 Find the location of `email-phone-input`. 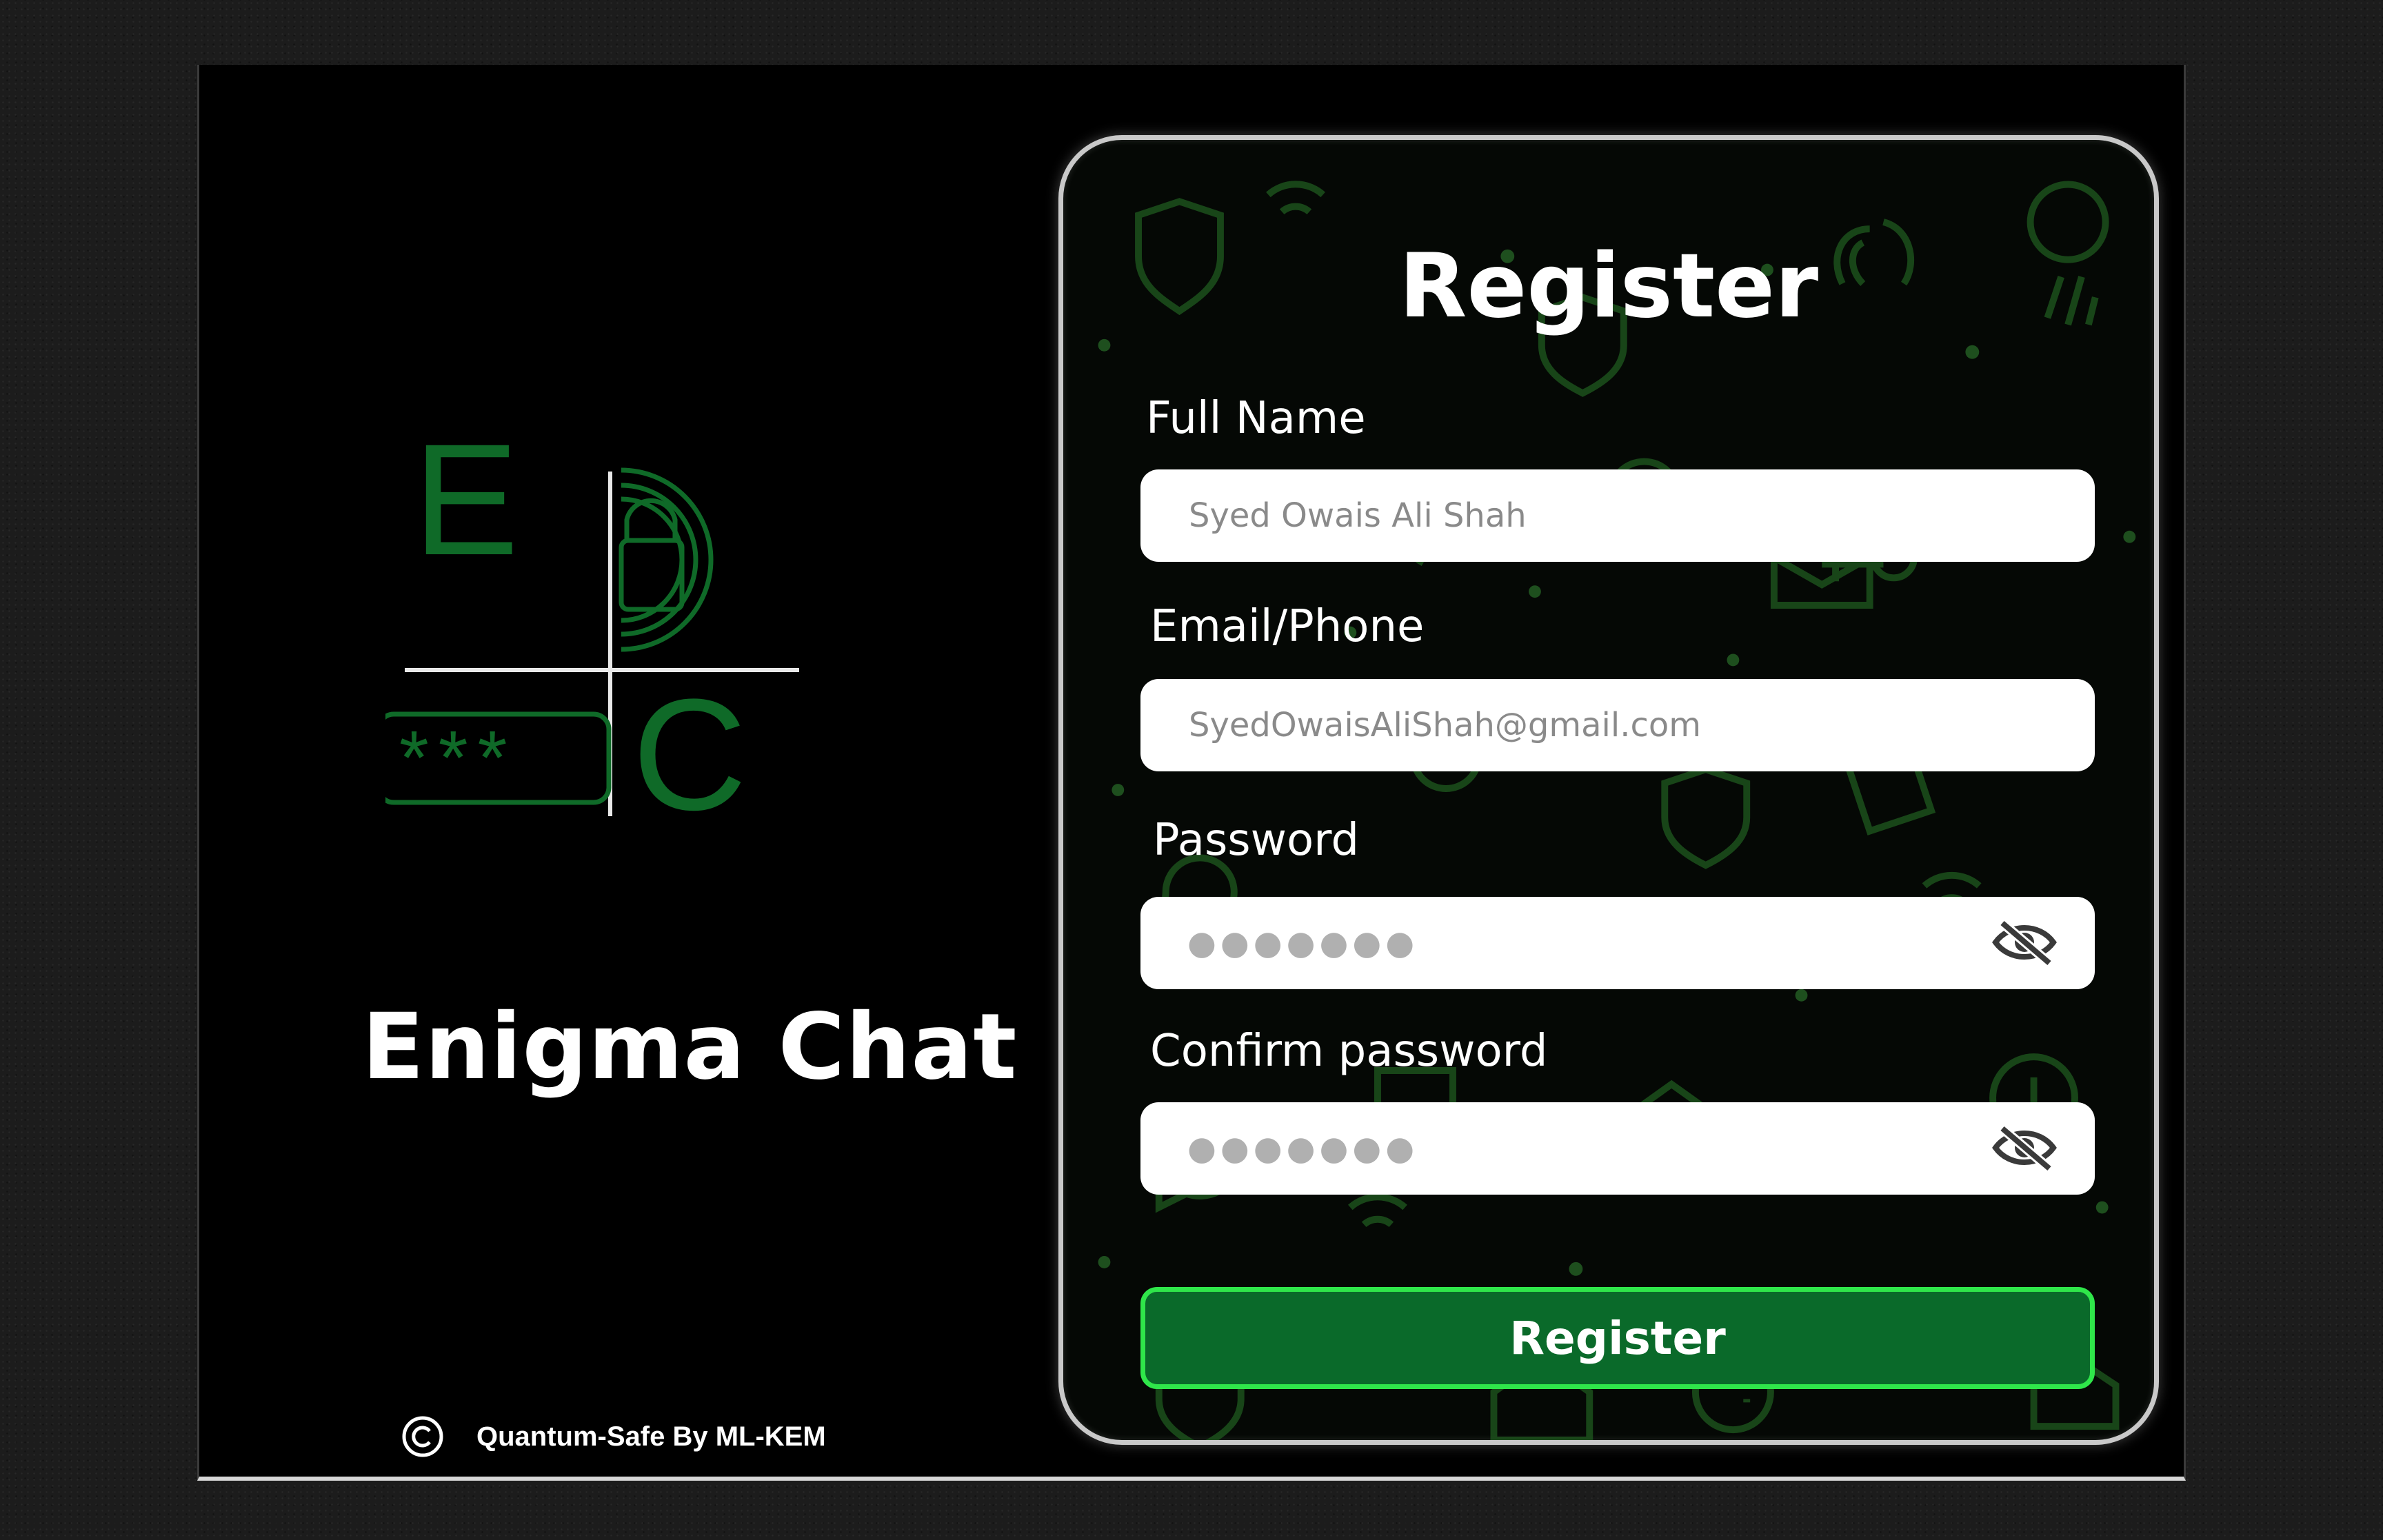

email-phone-input is located at coordinates (1595, 725).